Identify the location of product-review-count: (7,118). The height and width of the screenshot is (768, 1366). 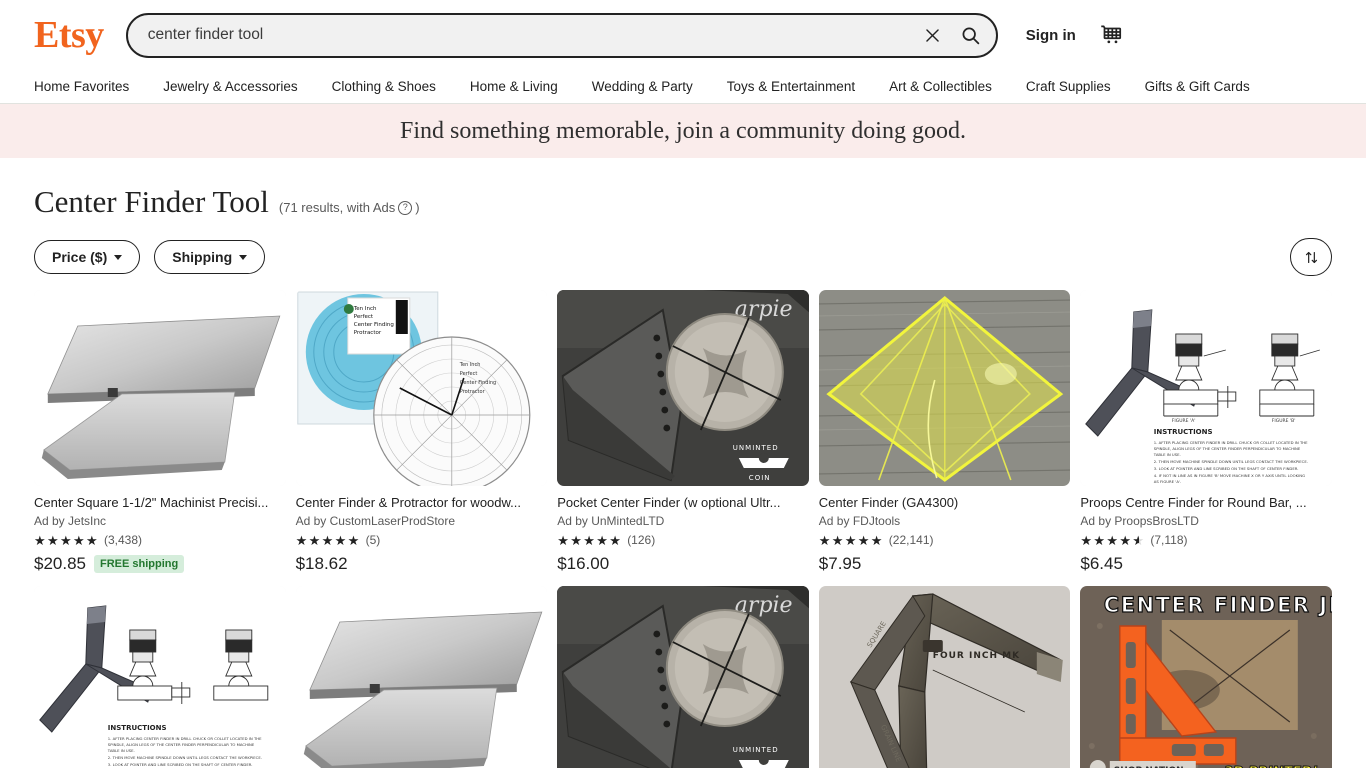
(1169, 540).